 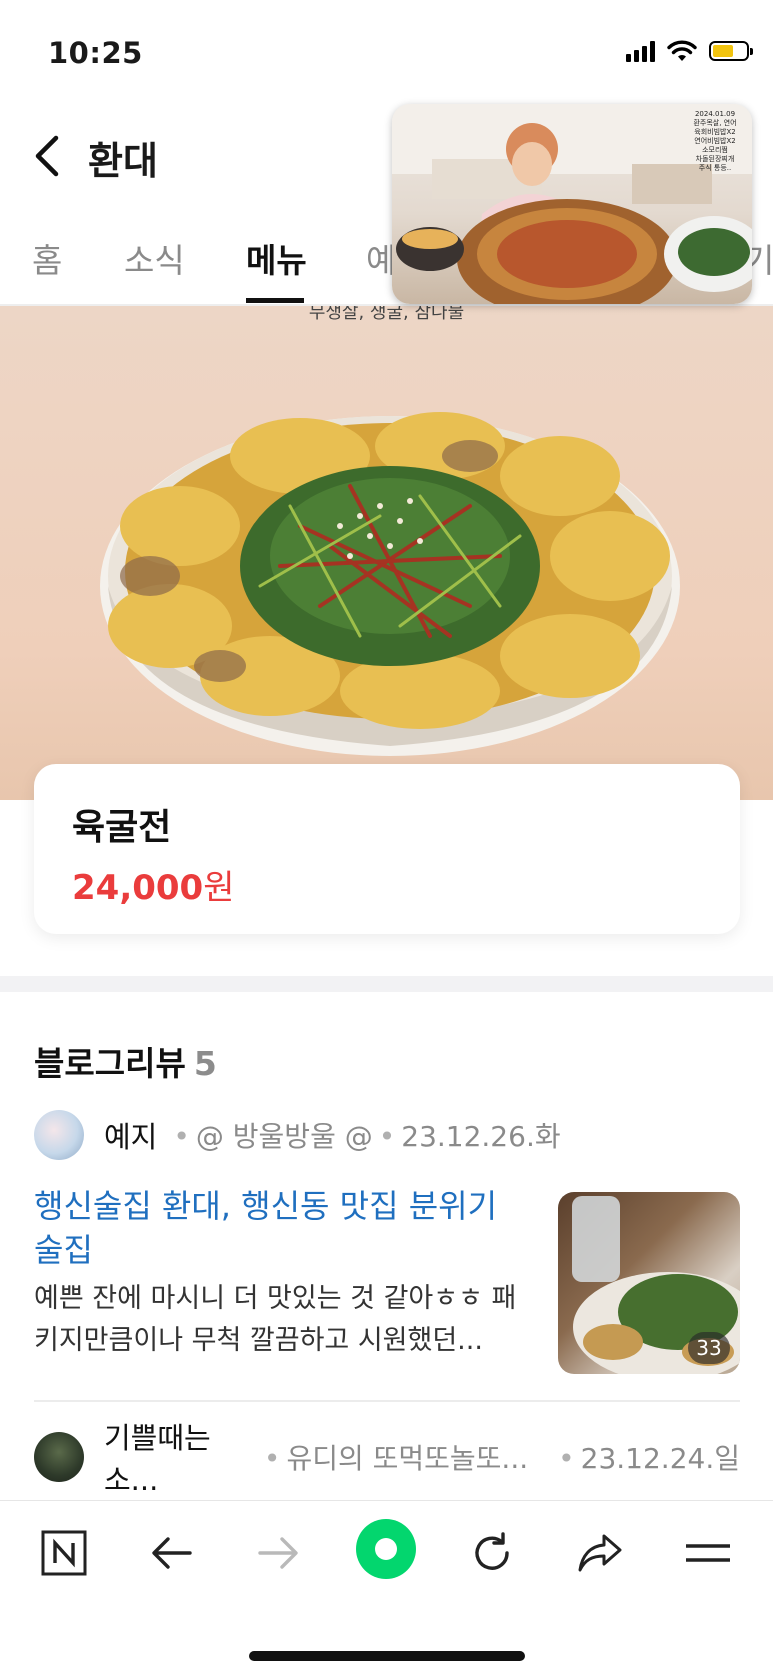 What do you see at coordinates (386, 1587) in the screenshot?
I see `browser-bottom-bar` at bounding box center [386, 1587].